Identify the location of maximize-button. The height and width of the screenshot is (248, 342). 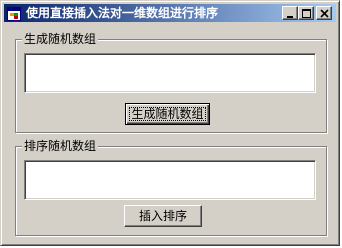
(306, 13).